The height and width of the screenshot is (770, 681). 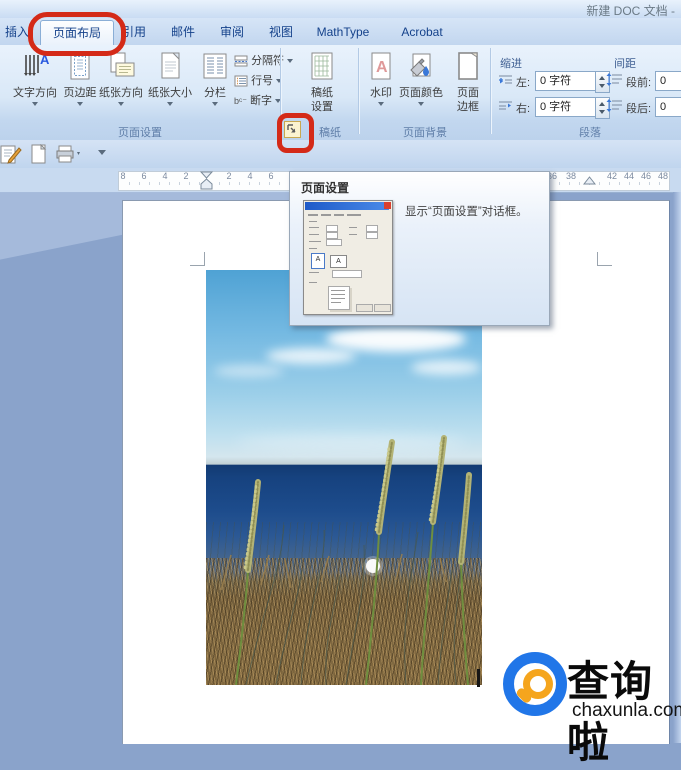 I want to click on spacing-before-label: 段前:, so click(x=639, y=83).